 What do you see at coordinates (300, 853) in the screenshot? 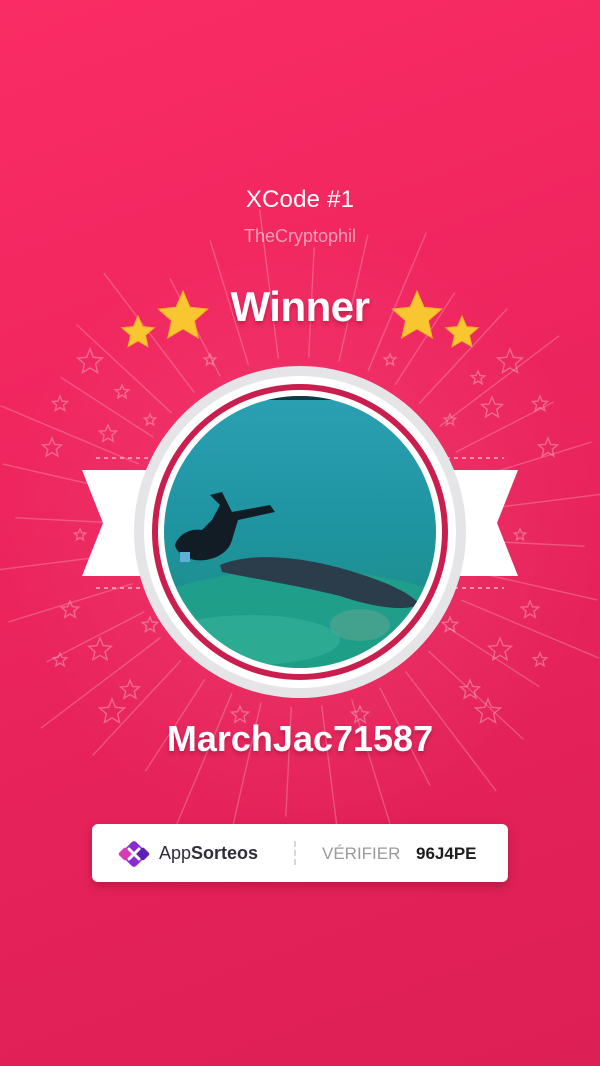
I see `verification-card: AppSorteos VÉRIFIER 96J4PE` at bounding box center [300, 853].